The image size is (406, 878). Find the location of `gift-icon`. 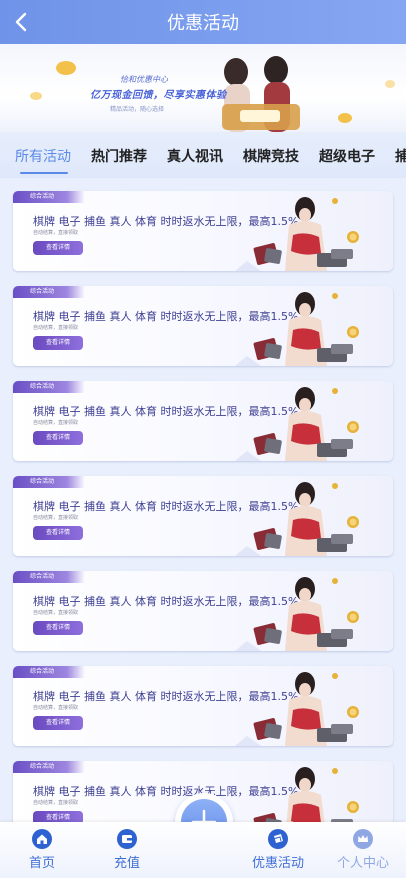

gift-icon is located at coordinates (278, 839).